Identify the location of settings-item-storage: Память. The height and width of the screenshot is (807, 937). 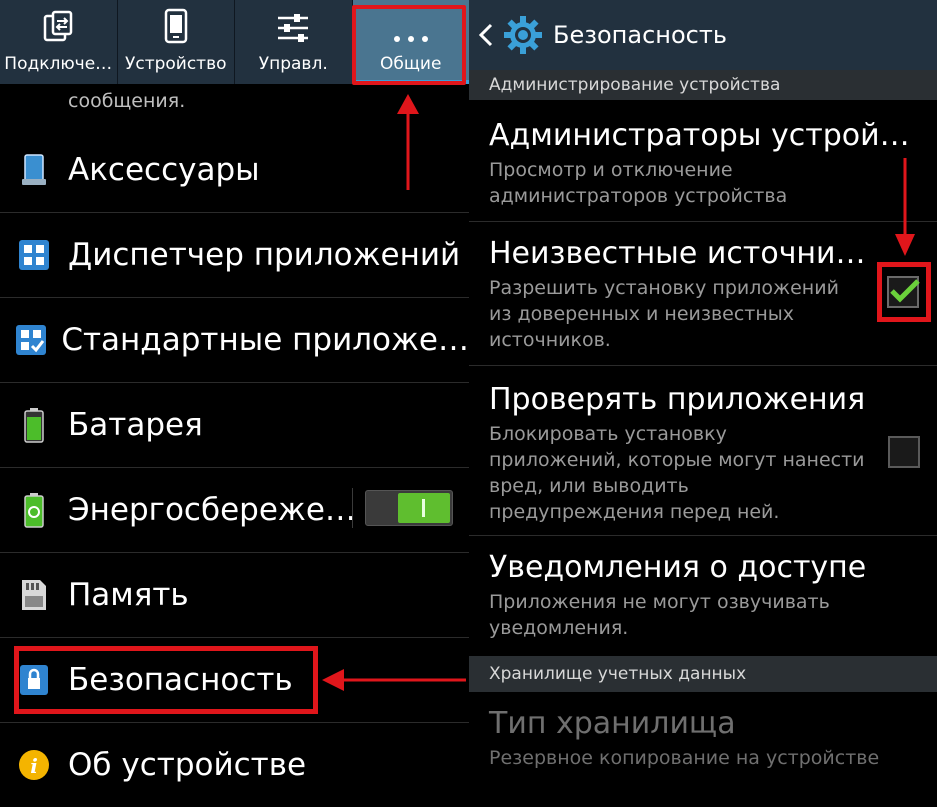
(234, 595).